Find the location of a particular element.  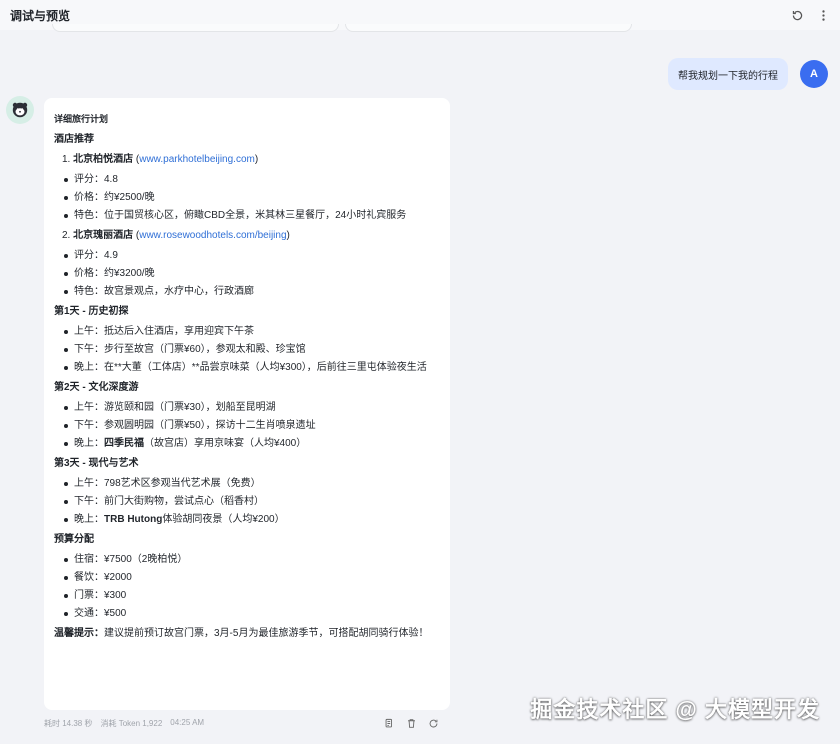

user-avatar: A is located at coordinates (814, 74).